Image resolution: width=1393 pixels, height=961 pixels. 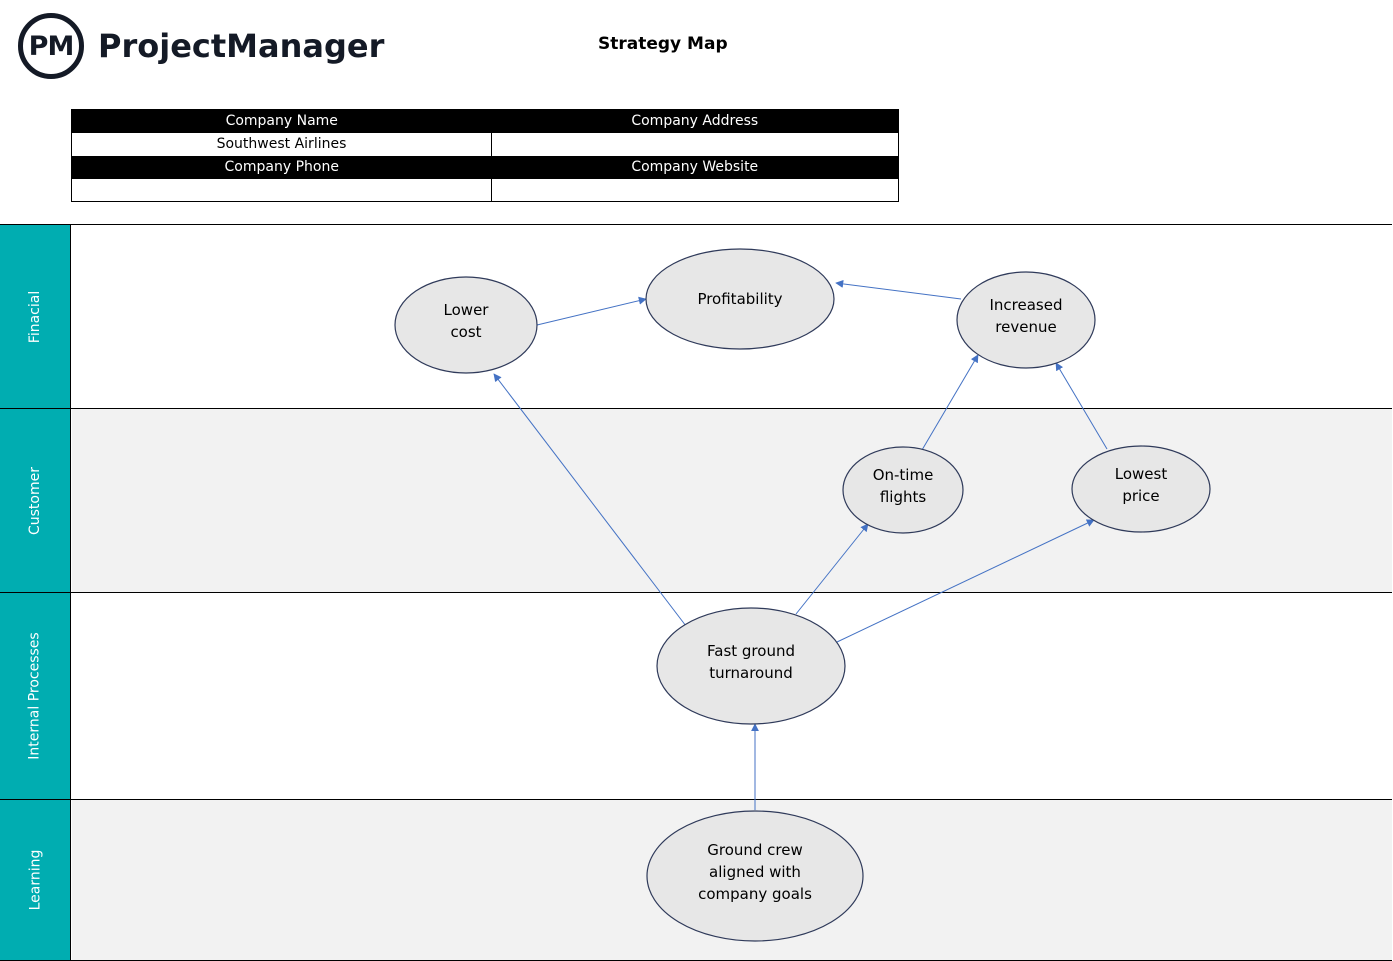 I want to click on company-header-row: Company Phone Company Website, so click(x=485, y=167).